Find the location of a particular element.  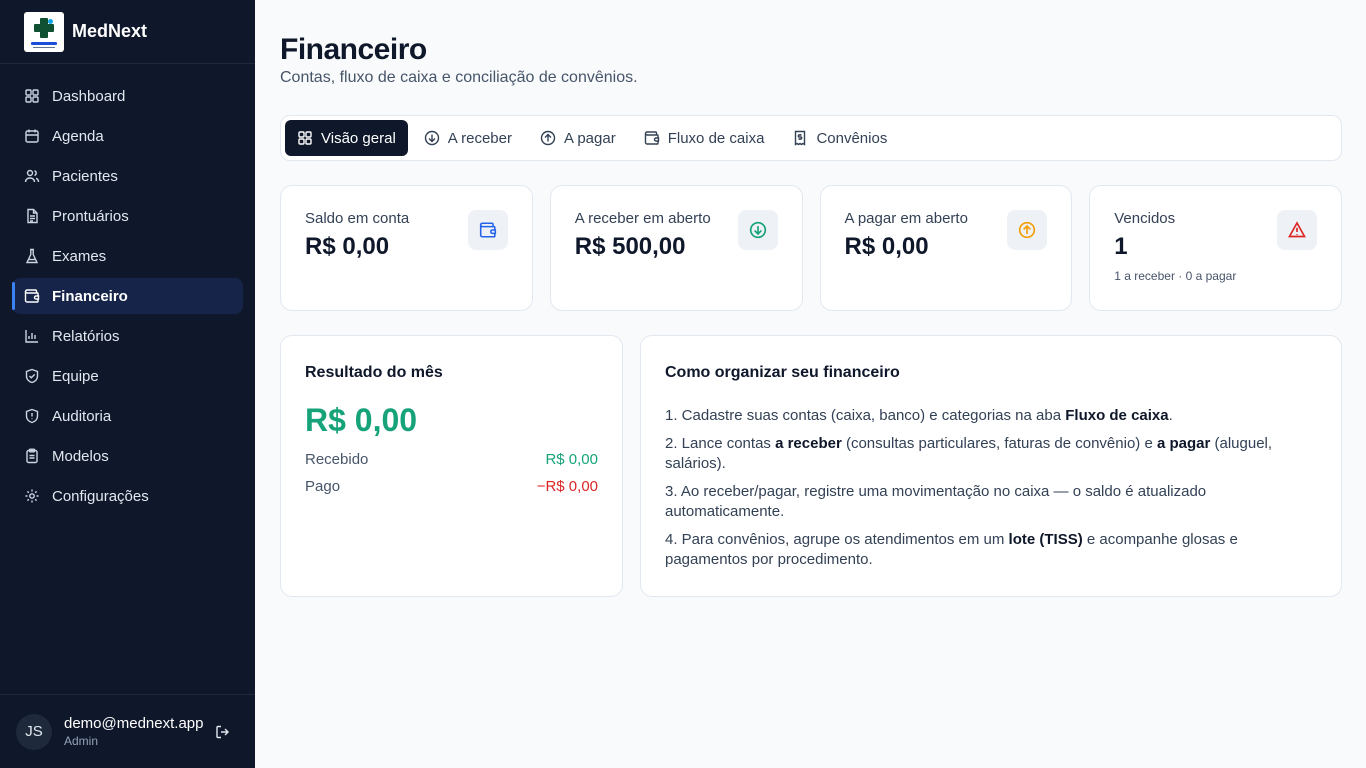

sidebar-item-label: Modelos is located at coordinates (80, 456).